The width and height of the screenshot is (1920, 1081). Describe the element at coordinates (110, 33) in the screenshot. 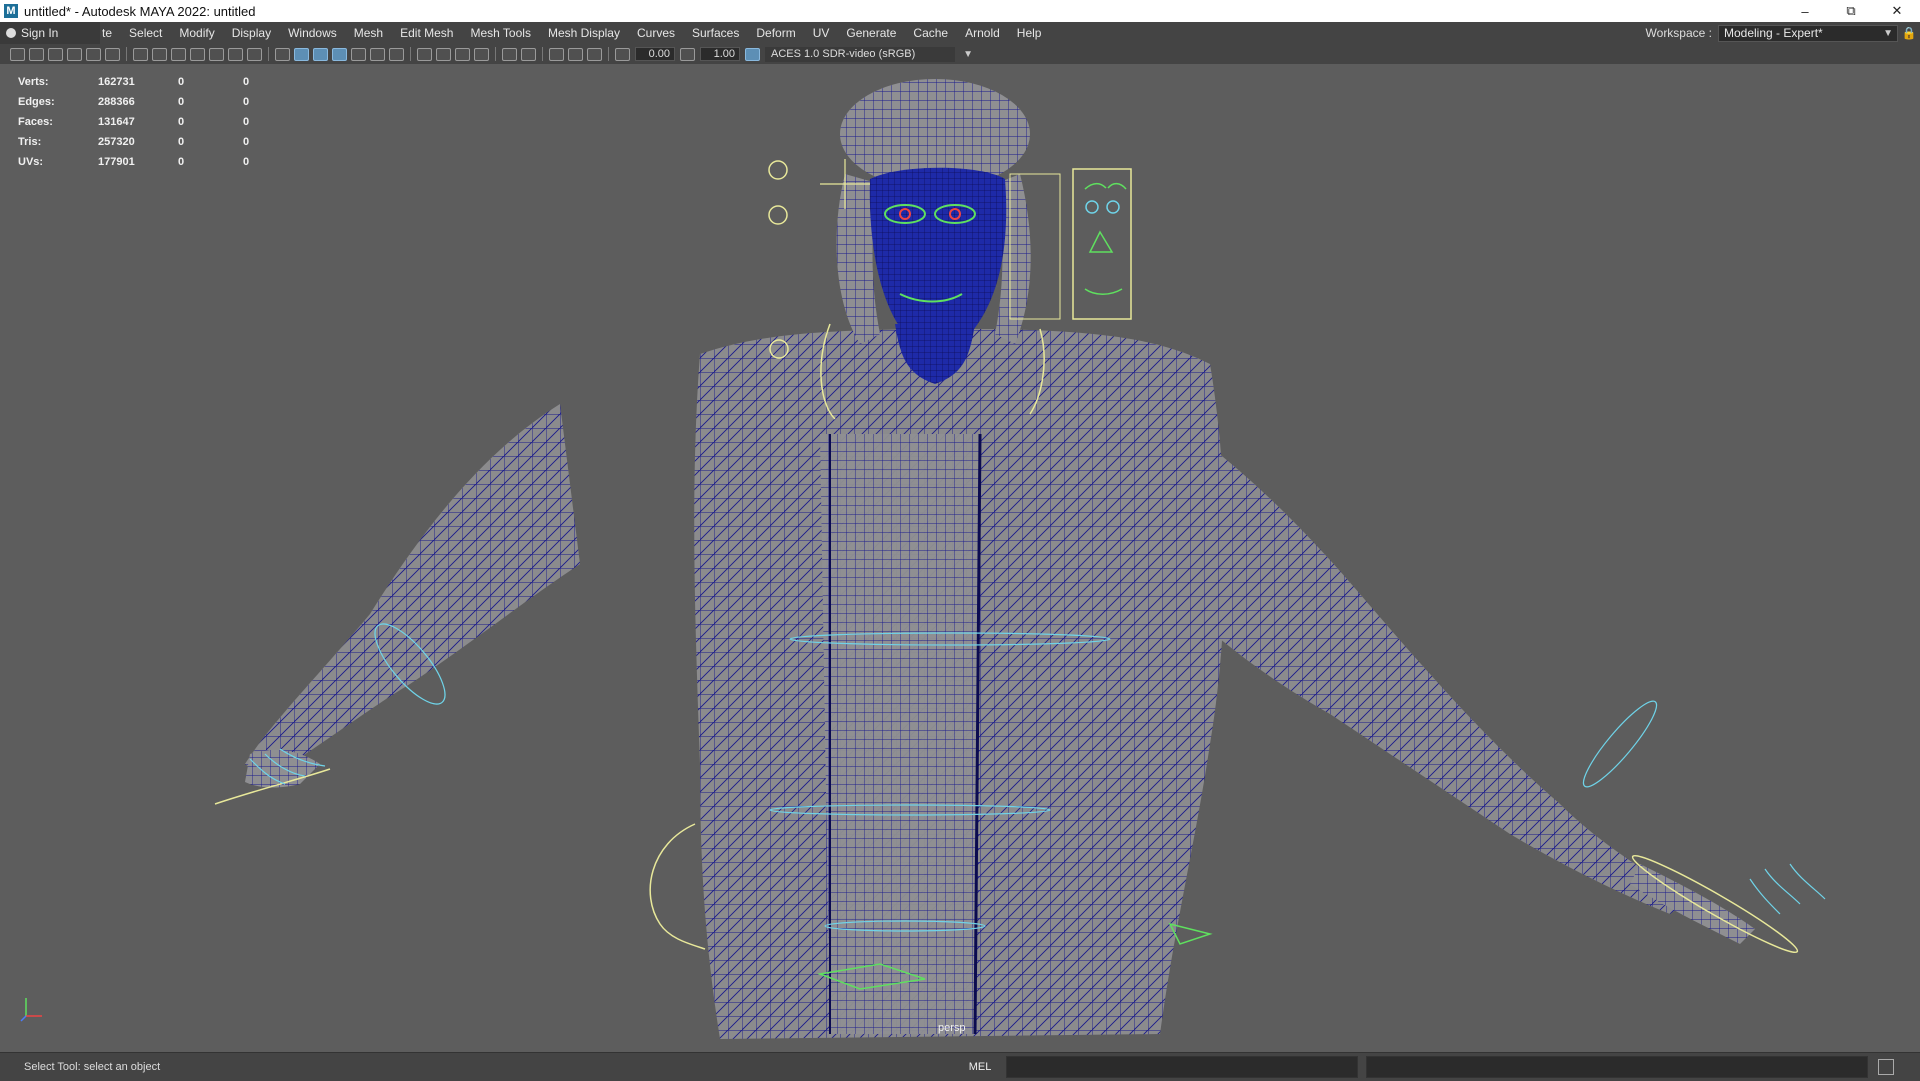

I see `menu-item-partial: te` at that location.